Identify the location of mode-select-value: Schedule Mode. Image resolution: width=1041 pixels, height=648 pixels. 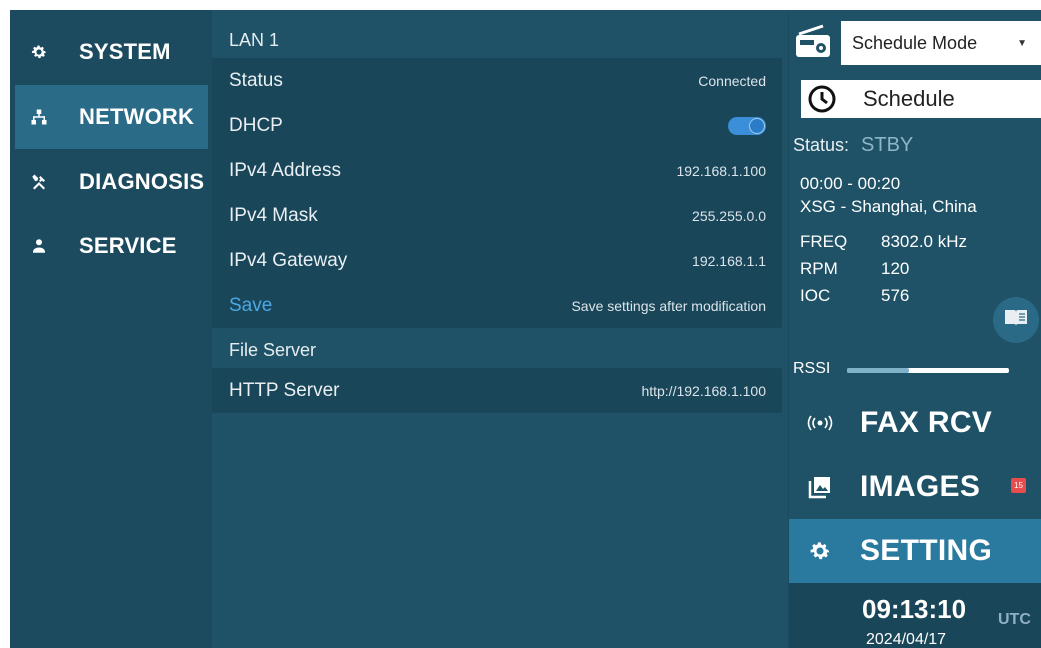
(915, 42).